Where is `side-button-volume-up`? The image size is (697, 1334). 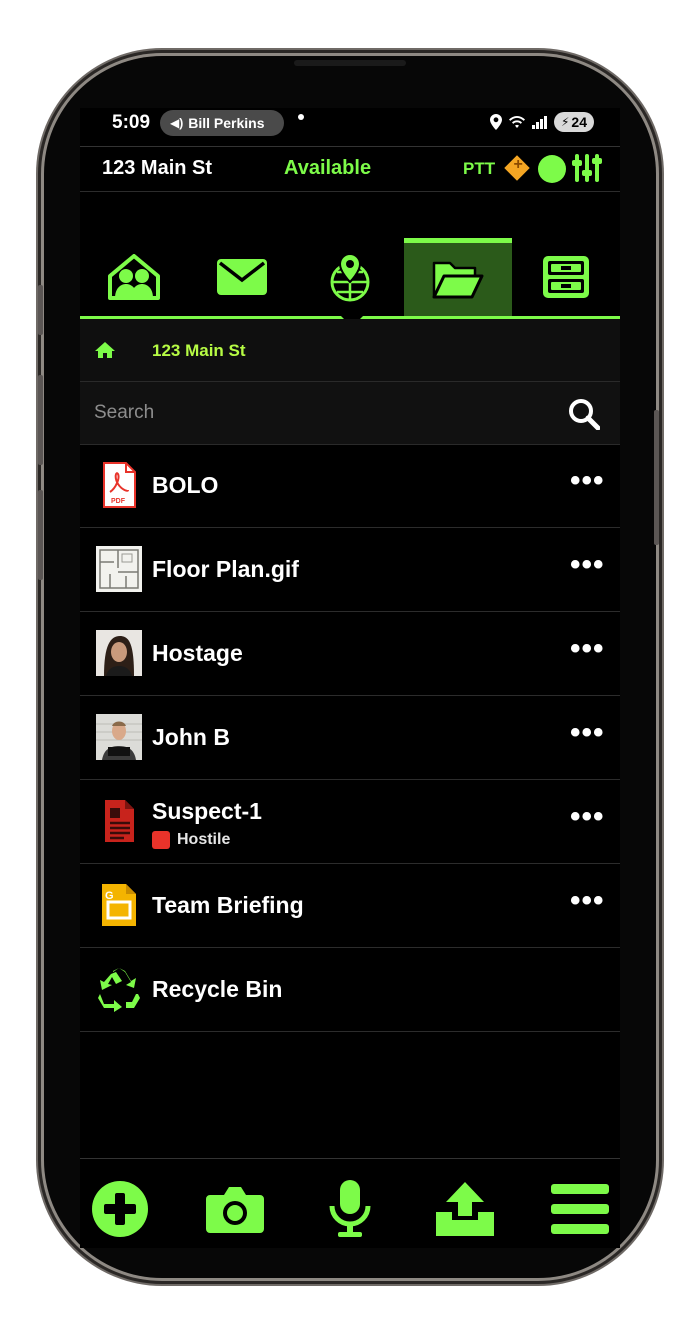 side-button-volume-up is located at coordinates (40, 420).